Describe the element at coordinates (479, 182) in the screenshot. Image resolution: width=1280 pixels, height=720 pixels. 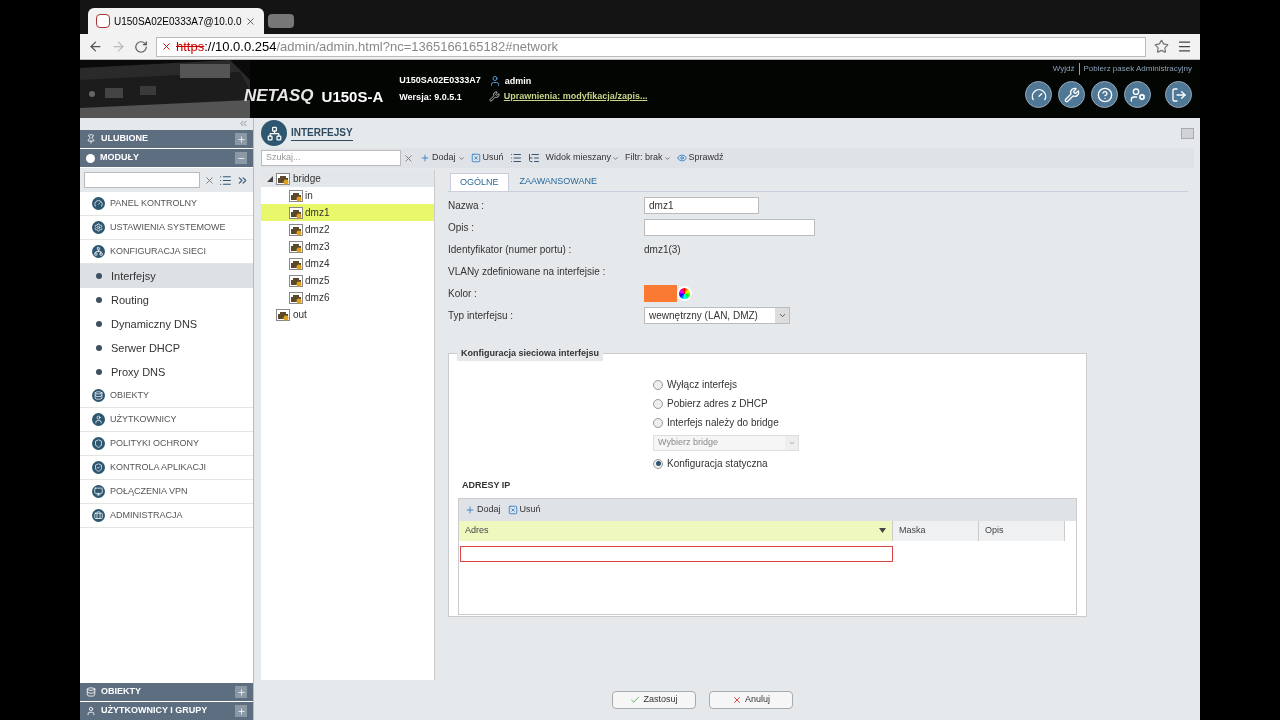
I see `tab: OGÓLNE` at that location.